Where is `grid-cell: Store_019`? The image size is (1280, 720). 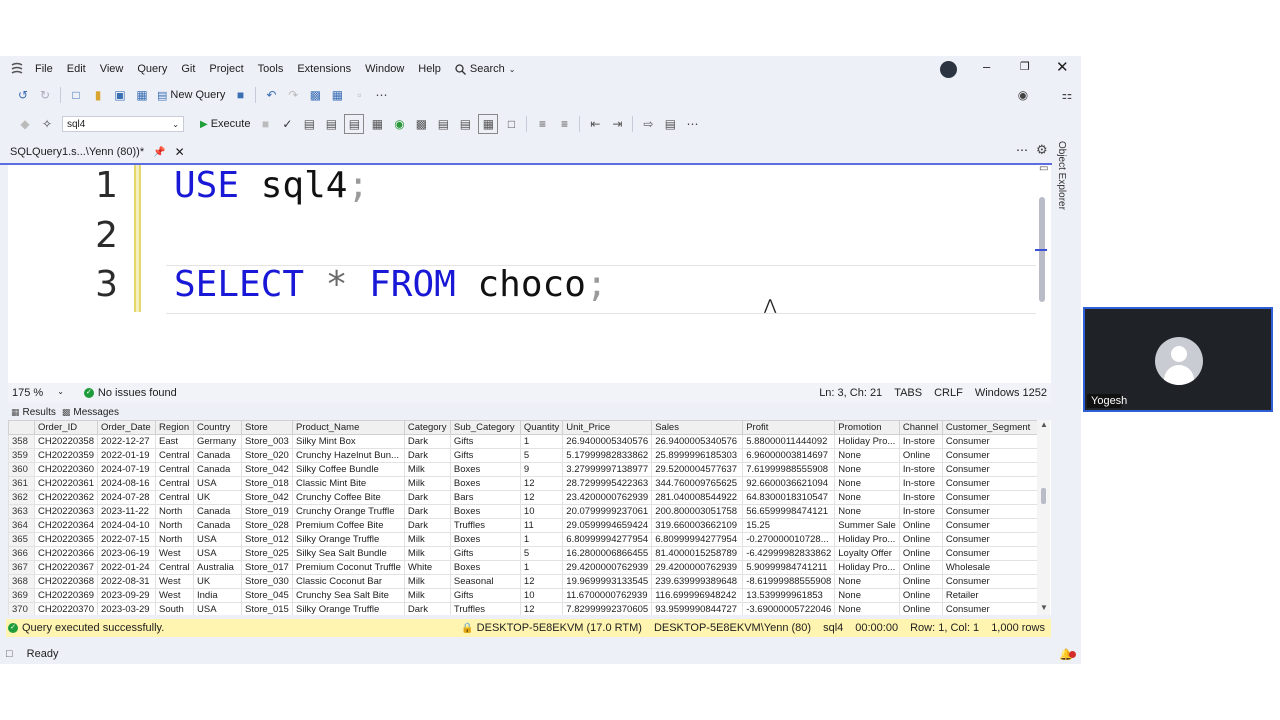 grid-cell: Store_019 is located at coordinates (267, 511).